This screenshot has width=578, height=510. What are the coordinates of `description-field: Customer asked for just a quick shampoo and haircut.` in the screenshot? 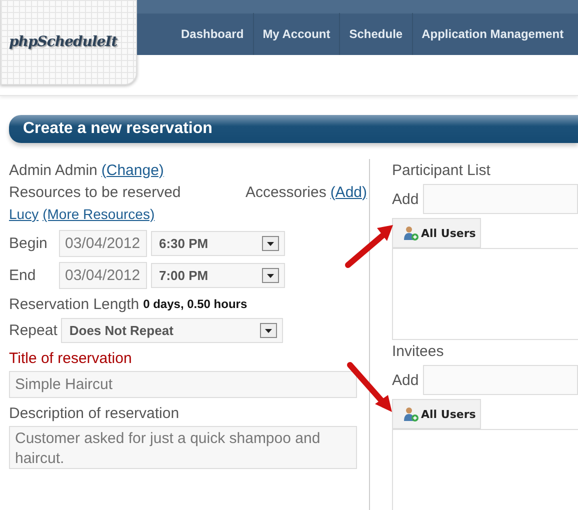 It's located at (183, 447).